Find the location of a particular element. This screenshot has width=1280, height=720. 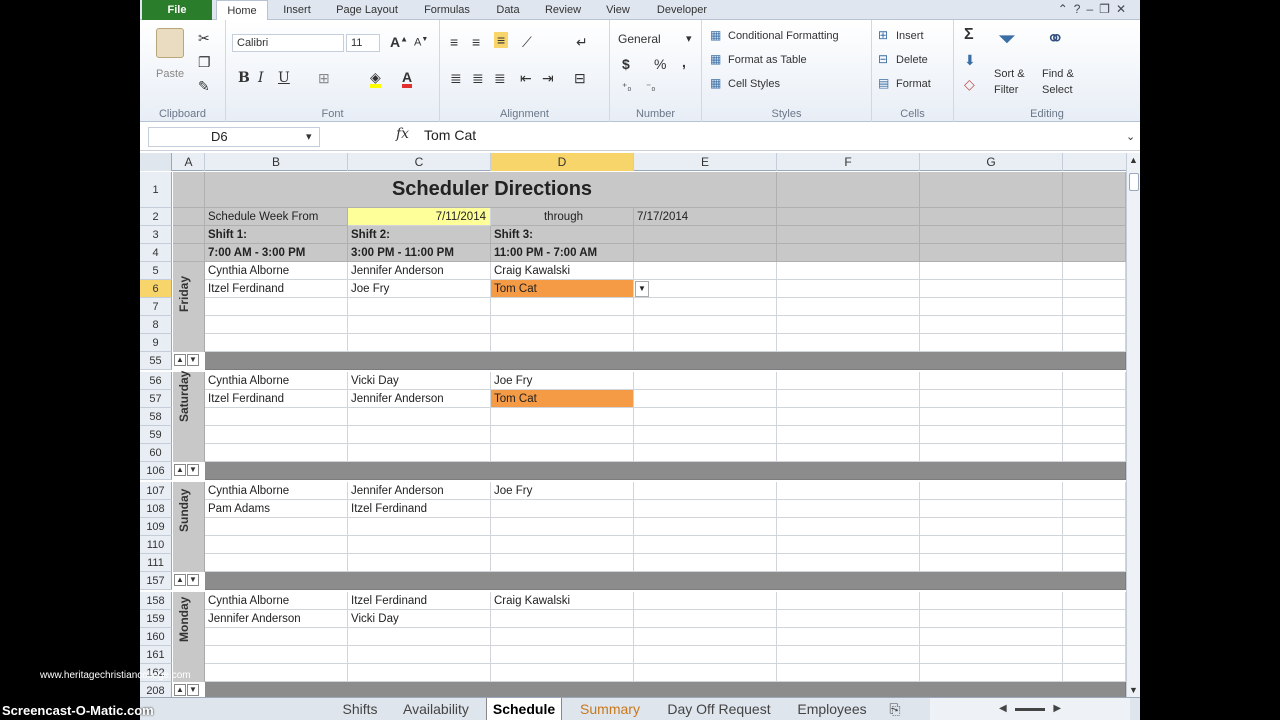

align-bottom-icon: ≡ is located at coordinates (501, 40).